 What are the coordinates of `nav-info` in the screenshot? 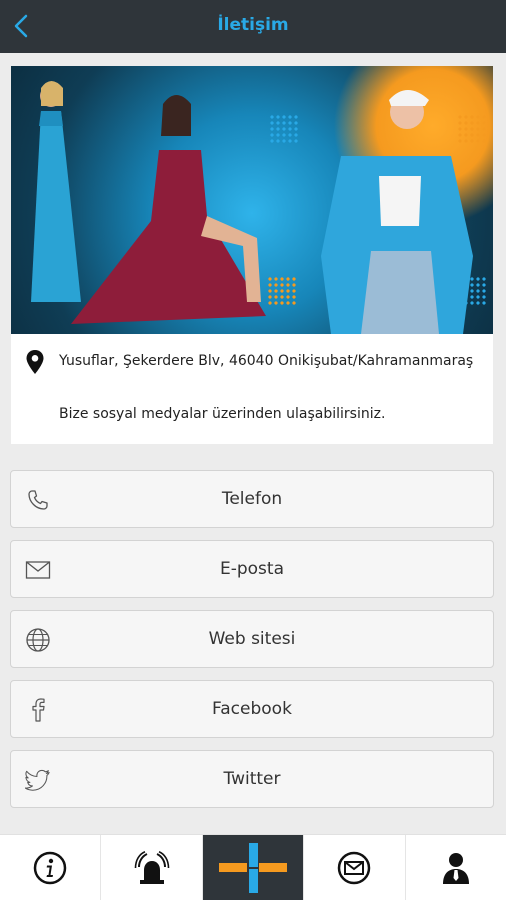 It's located at (51, 867).